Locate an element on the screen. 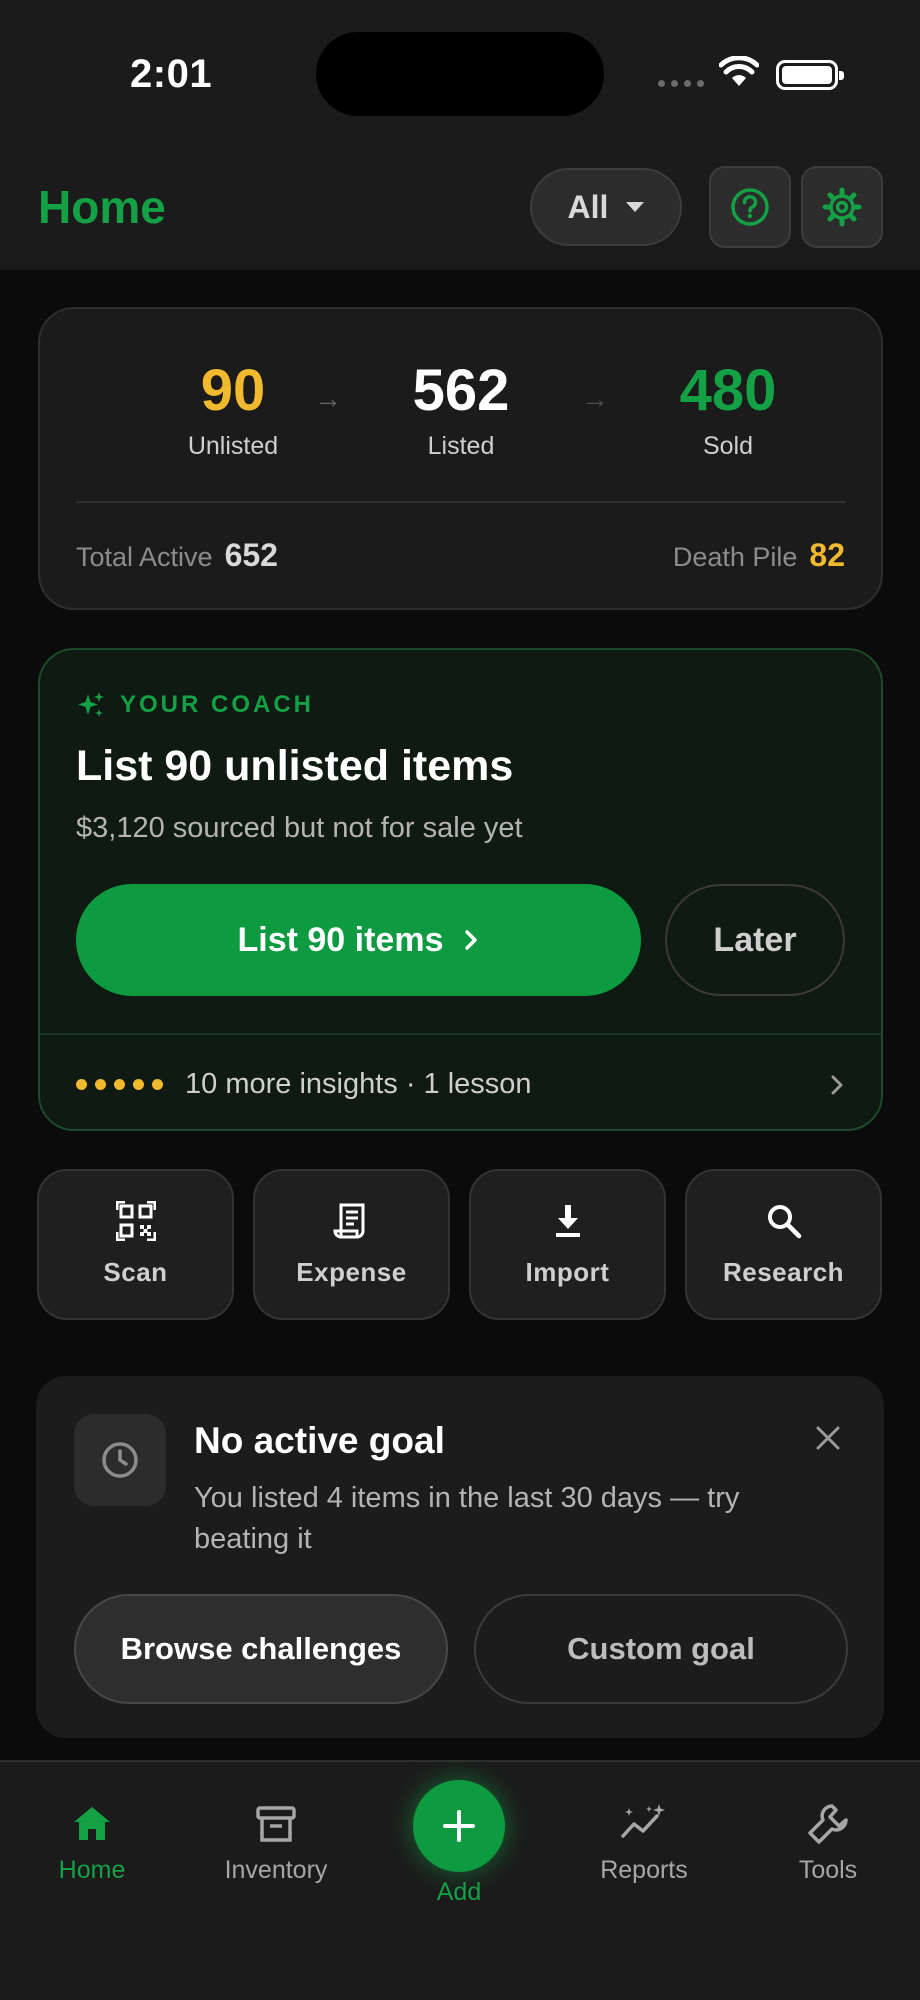  wrench-icon is located at coordinates (828, 1824).